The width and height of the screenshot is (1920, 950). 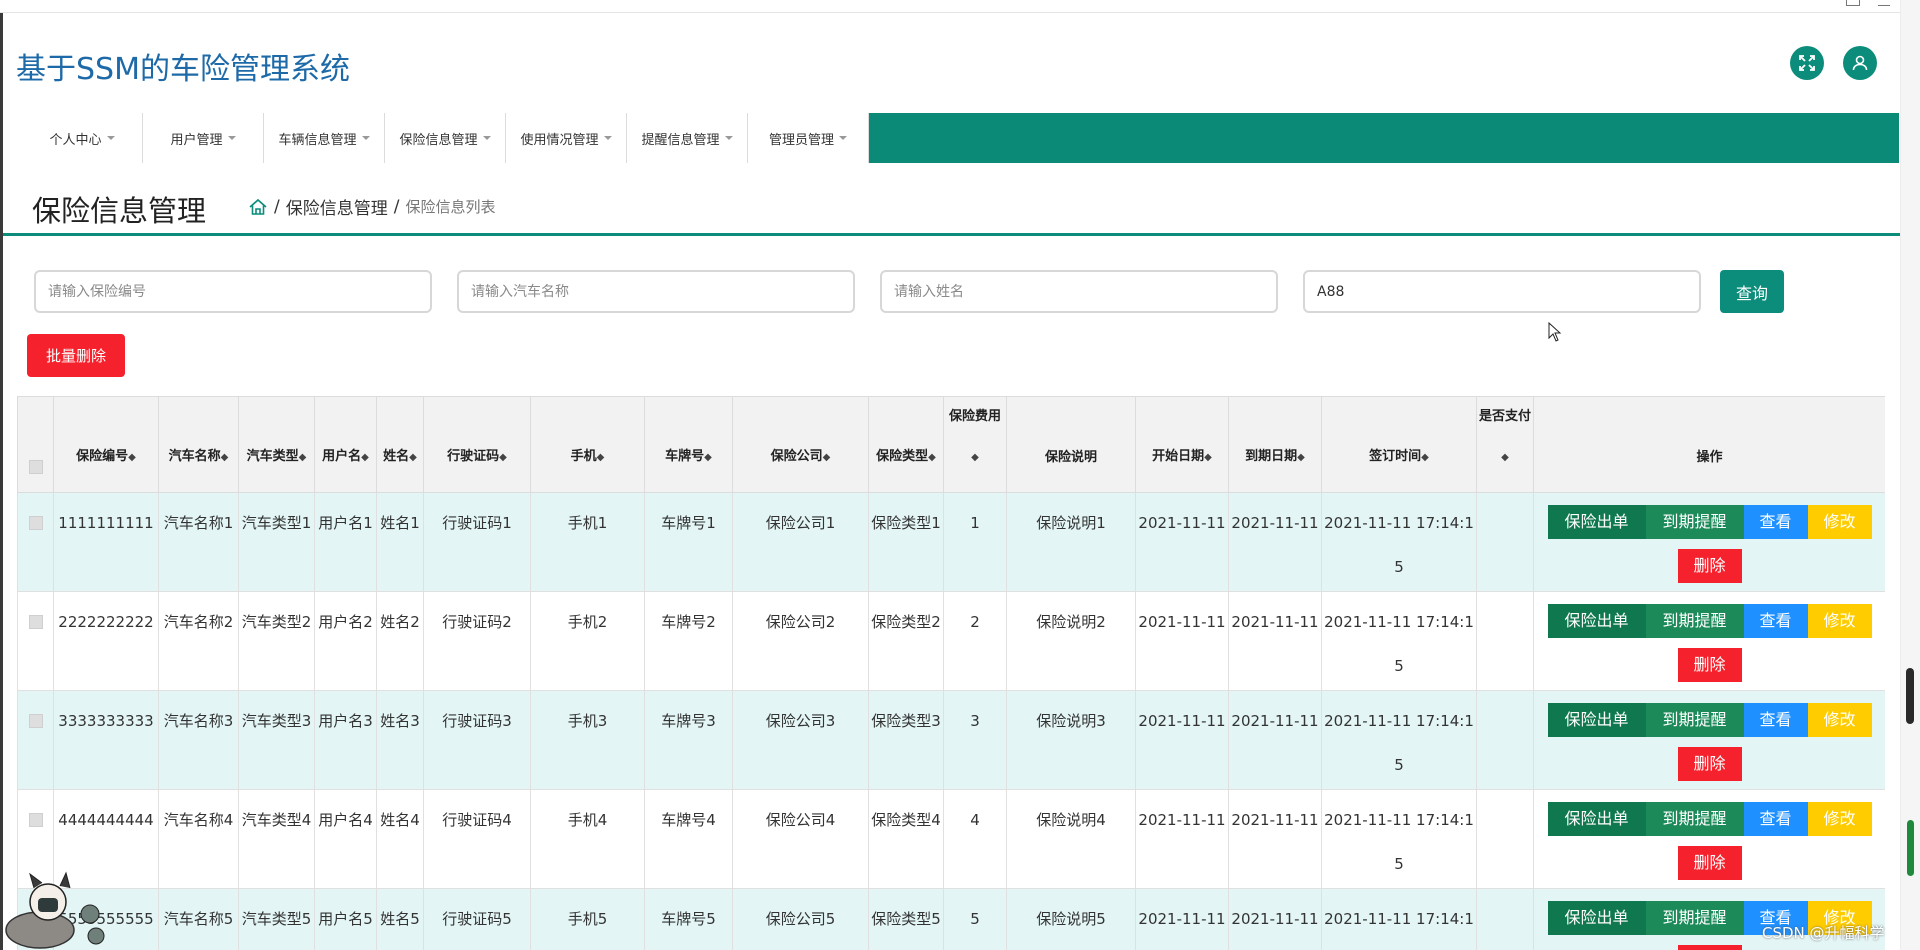 What do you see at coordinates (345, 740) in the screenshot?
I see `table-cell: 用户名3` at bounding box center [345, 740].